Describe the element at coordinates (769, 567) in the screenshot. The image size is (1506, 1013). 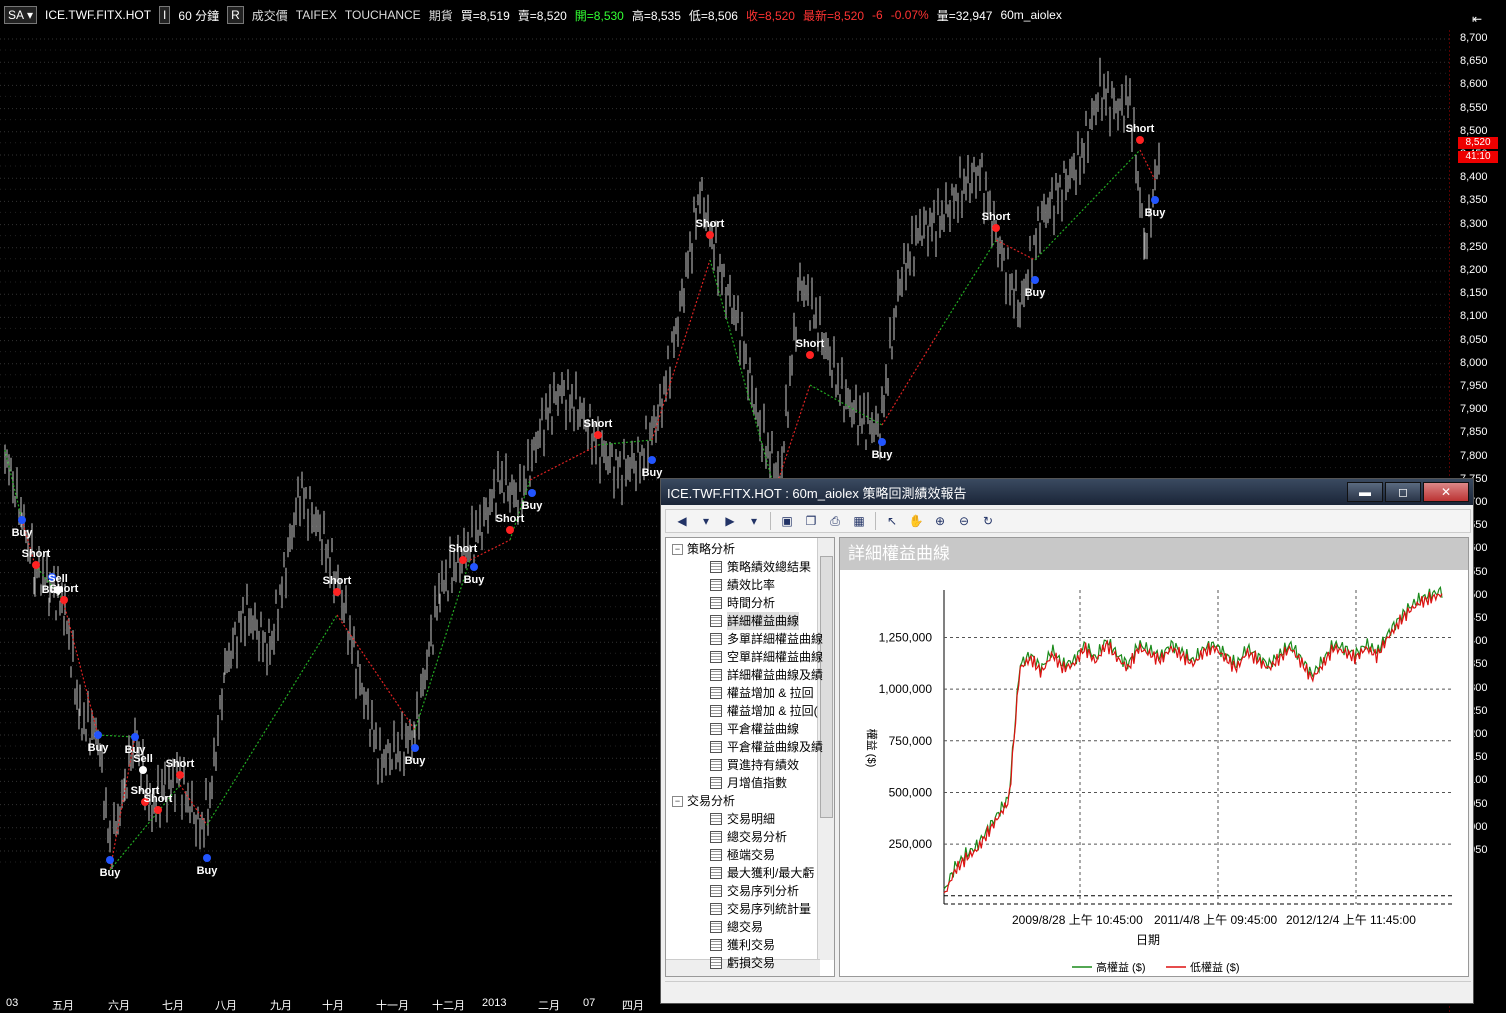
I see `tree-item-label: 策略績效總結果` at that location.